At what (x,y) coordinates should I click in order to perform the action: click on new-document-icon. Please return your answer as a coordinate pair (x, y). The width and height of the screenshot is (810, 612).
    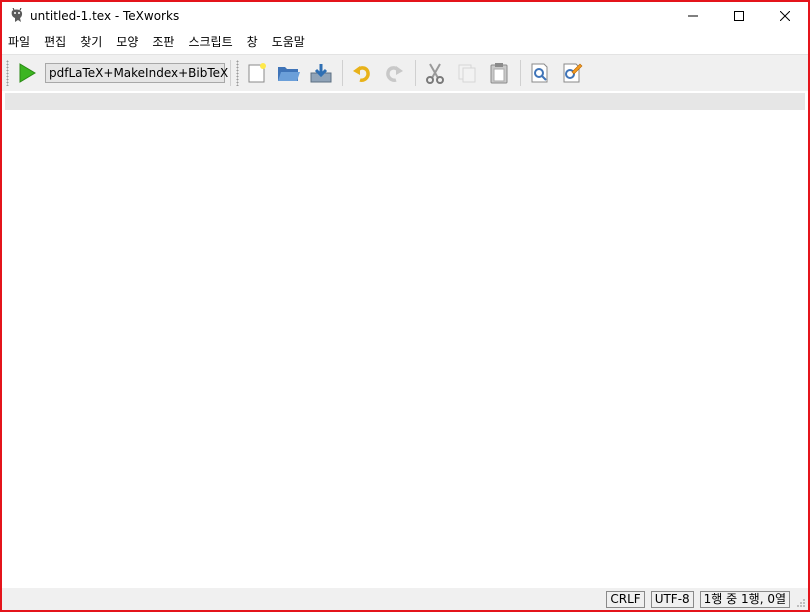
    Looking at the image, I should click on (257, 73).